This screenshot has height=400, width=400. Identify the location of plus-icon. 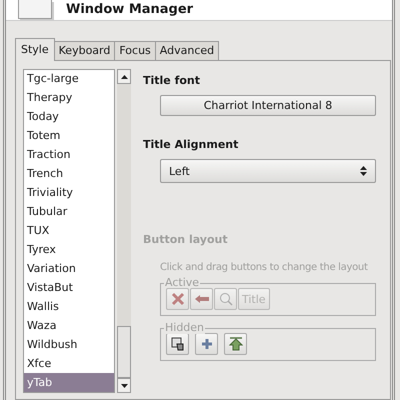
(206, 344).